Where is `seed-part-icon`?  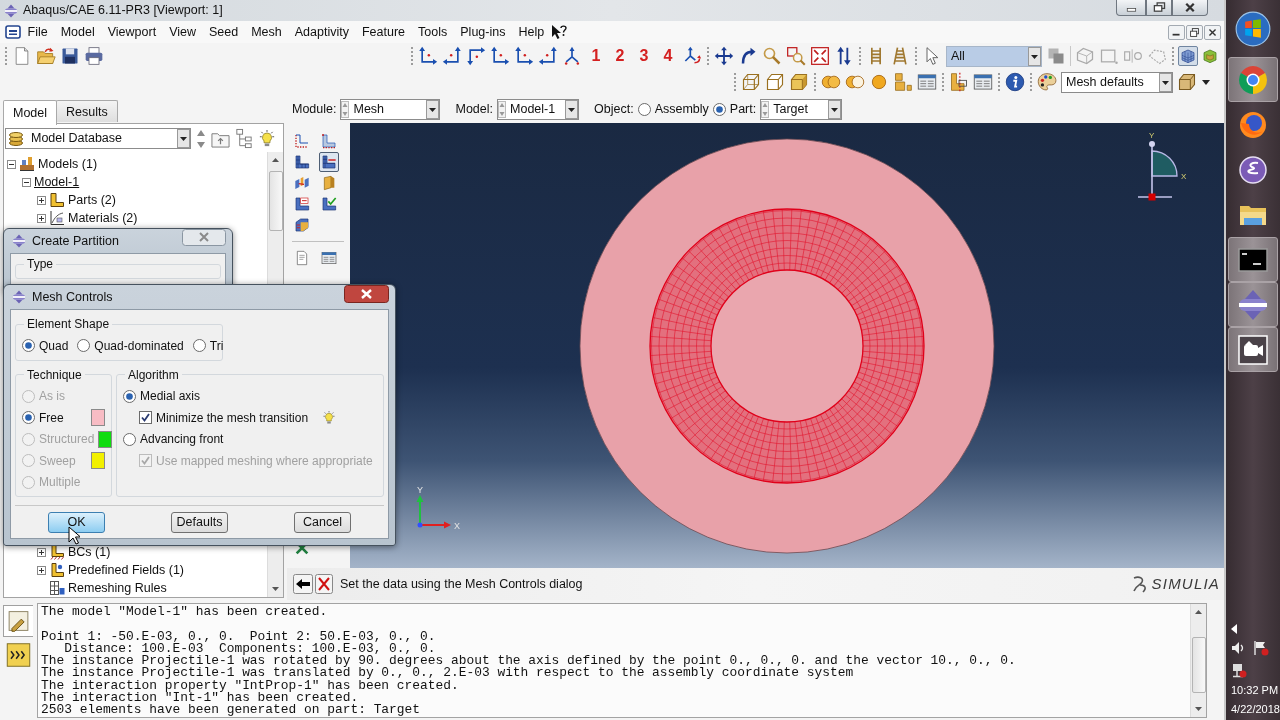 seed-part-icon is located at coordinates (329, 141).